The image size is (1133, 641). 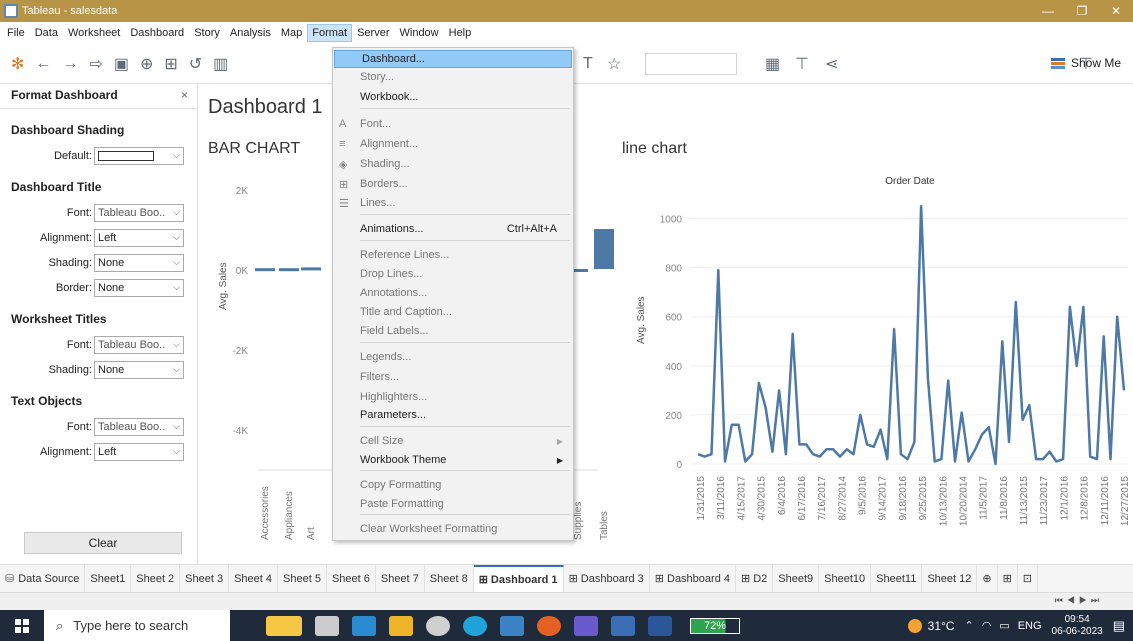 I want to click on tab-d2: ⊞ D2, so click(x=755, y=578).